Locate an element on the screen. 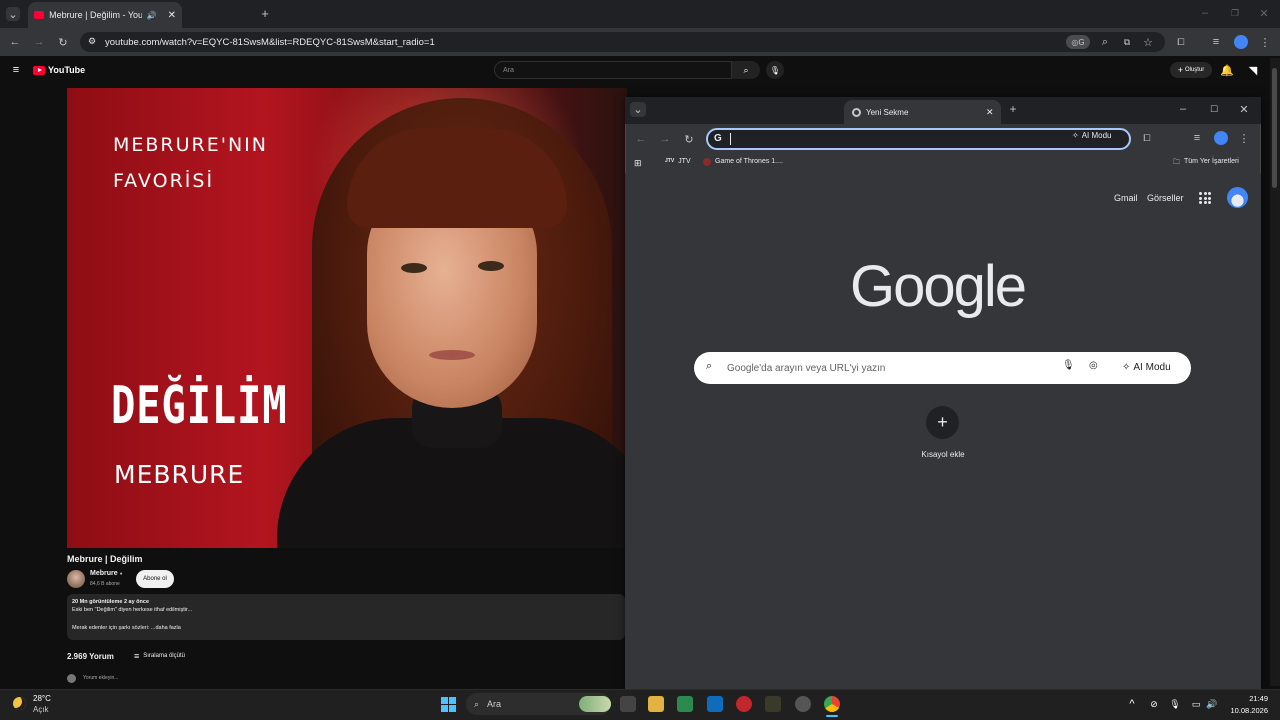 The image size is (1280, 720). tab-search-dropdown-icon: ⌄ is located at coordinates (13, 14).